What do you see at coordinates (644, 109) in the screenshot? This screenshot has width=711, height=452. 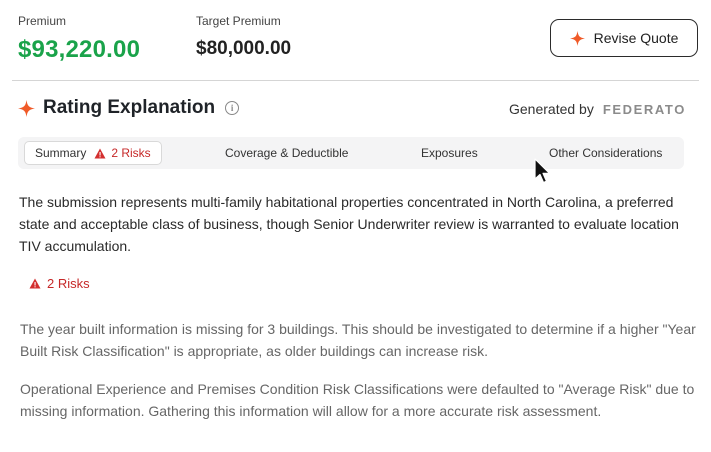 I see `federato-logo: FEDERATO` at bounding box center [644, 109].